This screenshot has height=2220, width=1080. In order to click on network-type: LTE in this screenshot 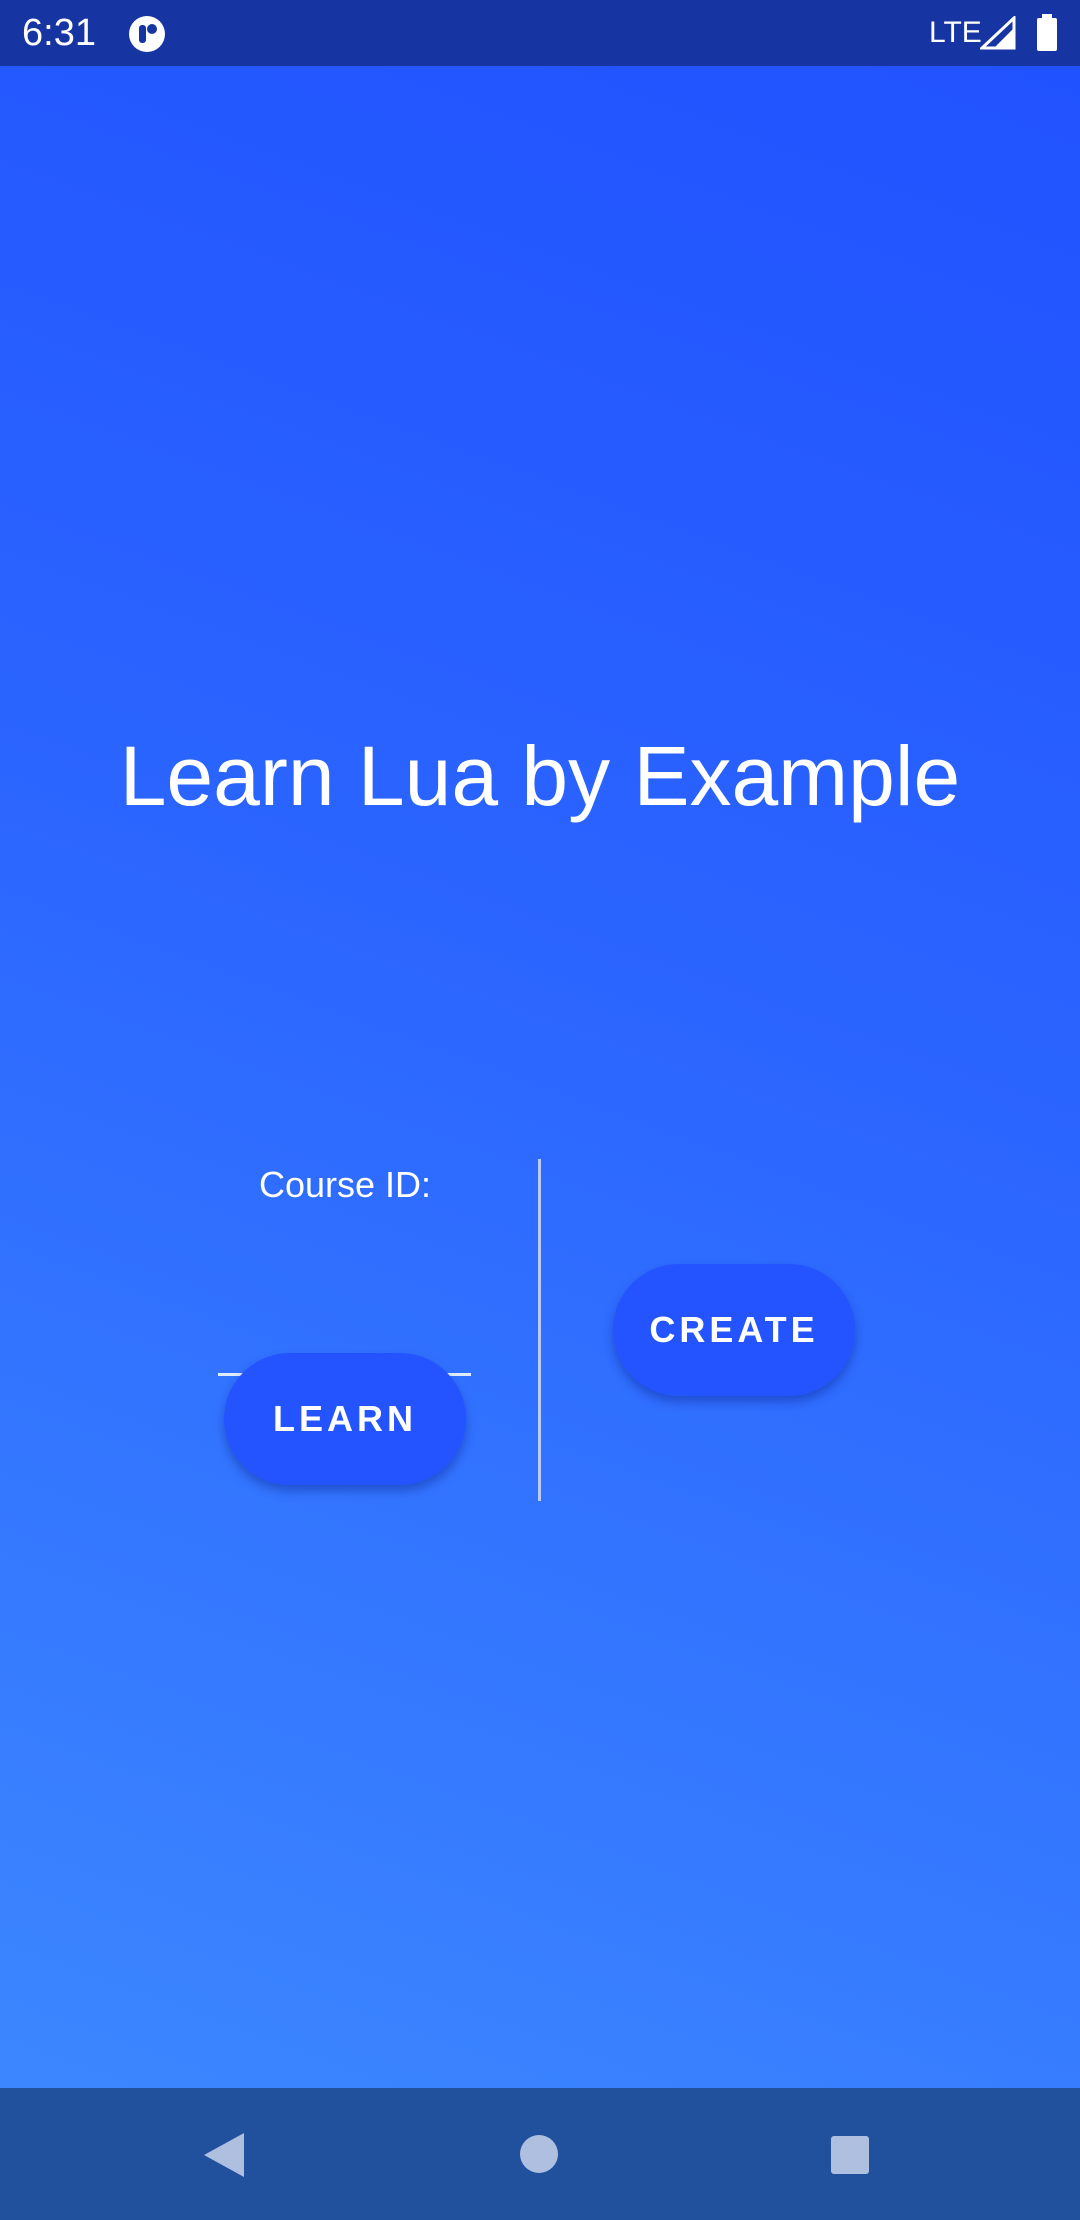, I will do `click(955, 32)`.